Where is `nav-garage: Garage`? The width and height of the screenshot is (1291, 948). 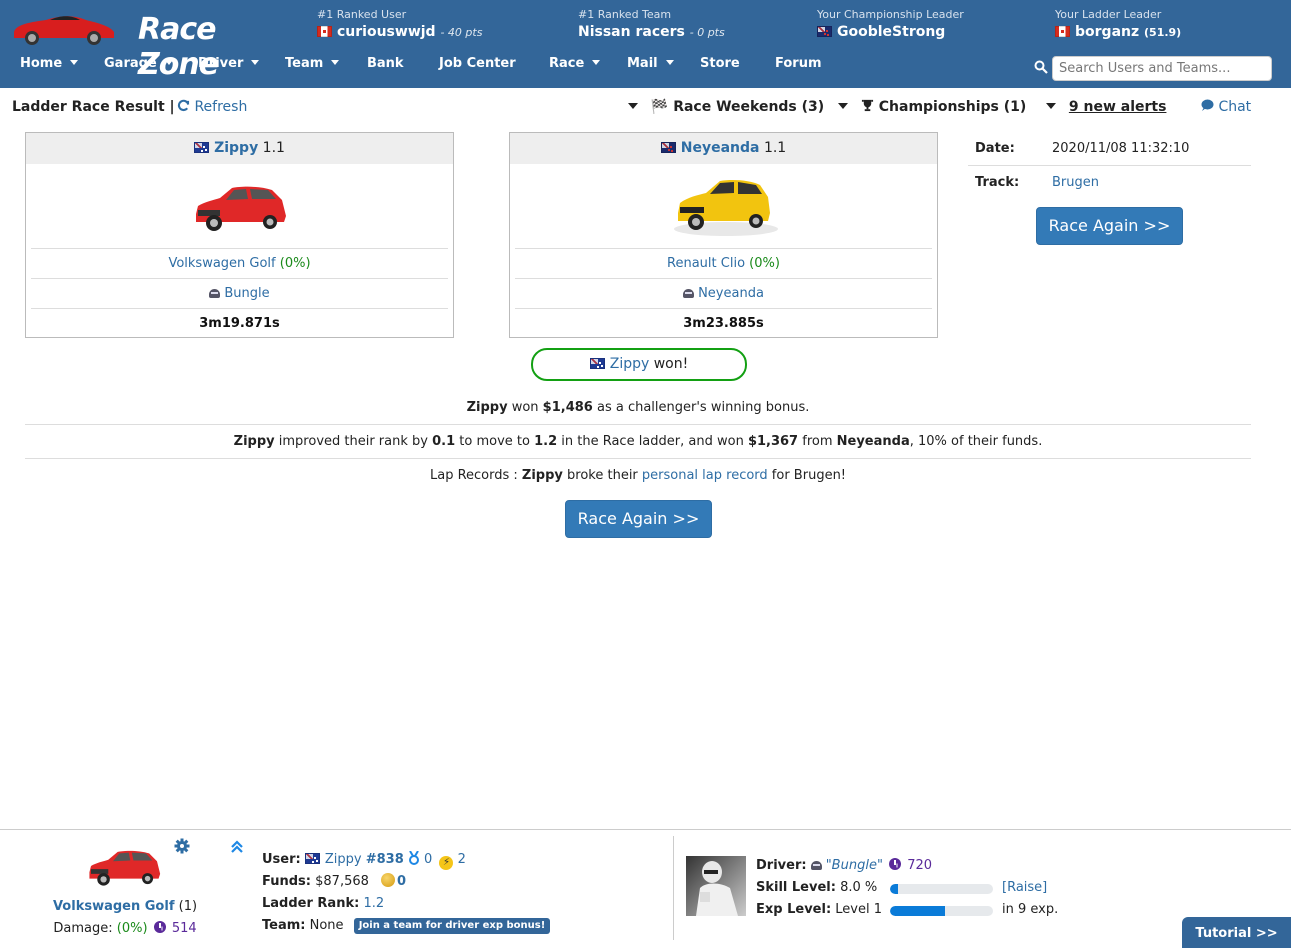
nav-garage: Garage is located at coordinates (138, 63).